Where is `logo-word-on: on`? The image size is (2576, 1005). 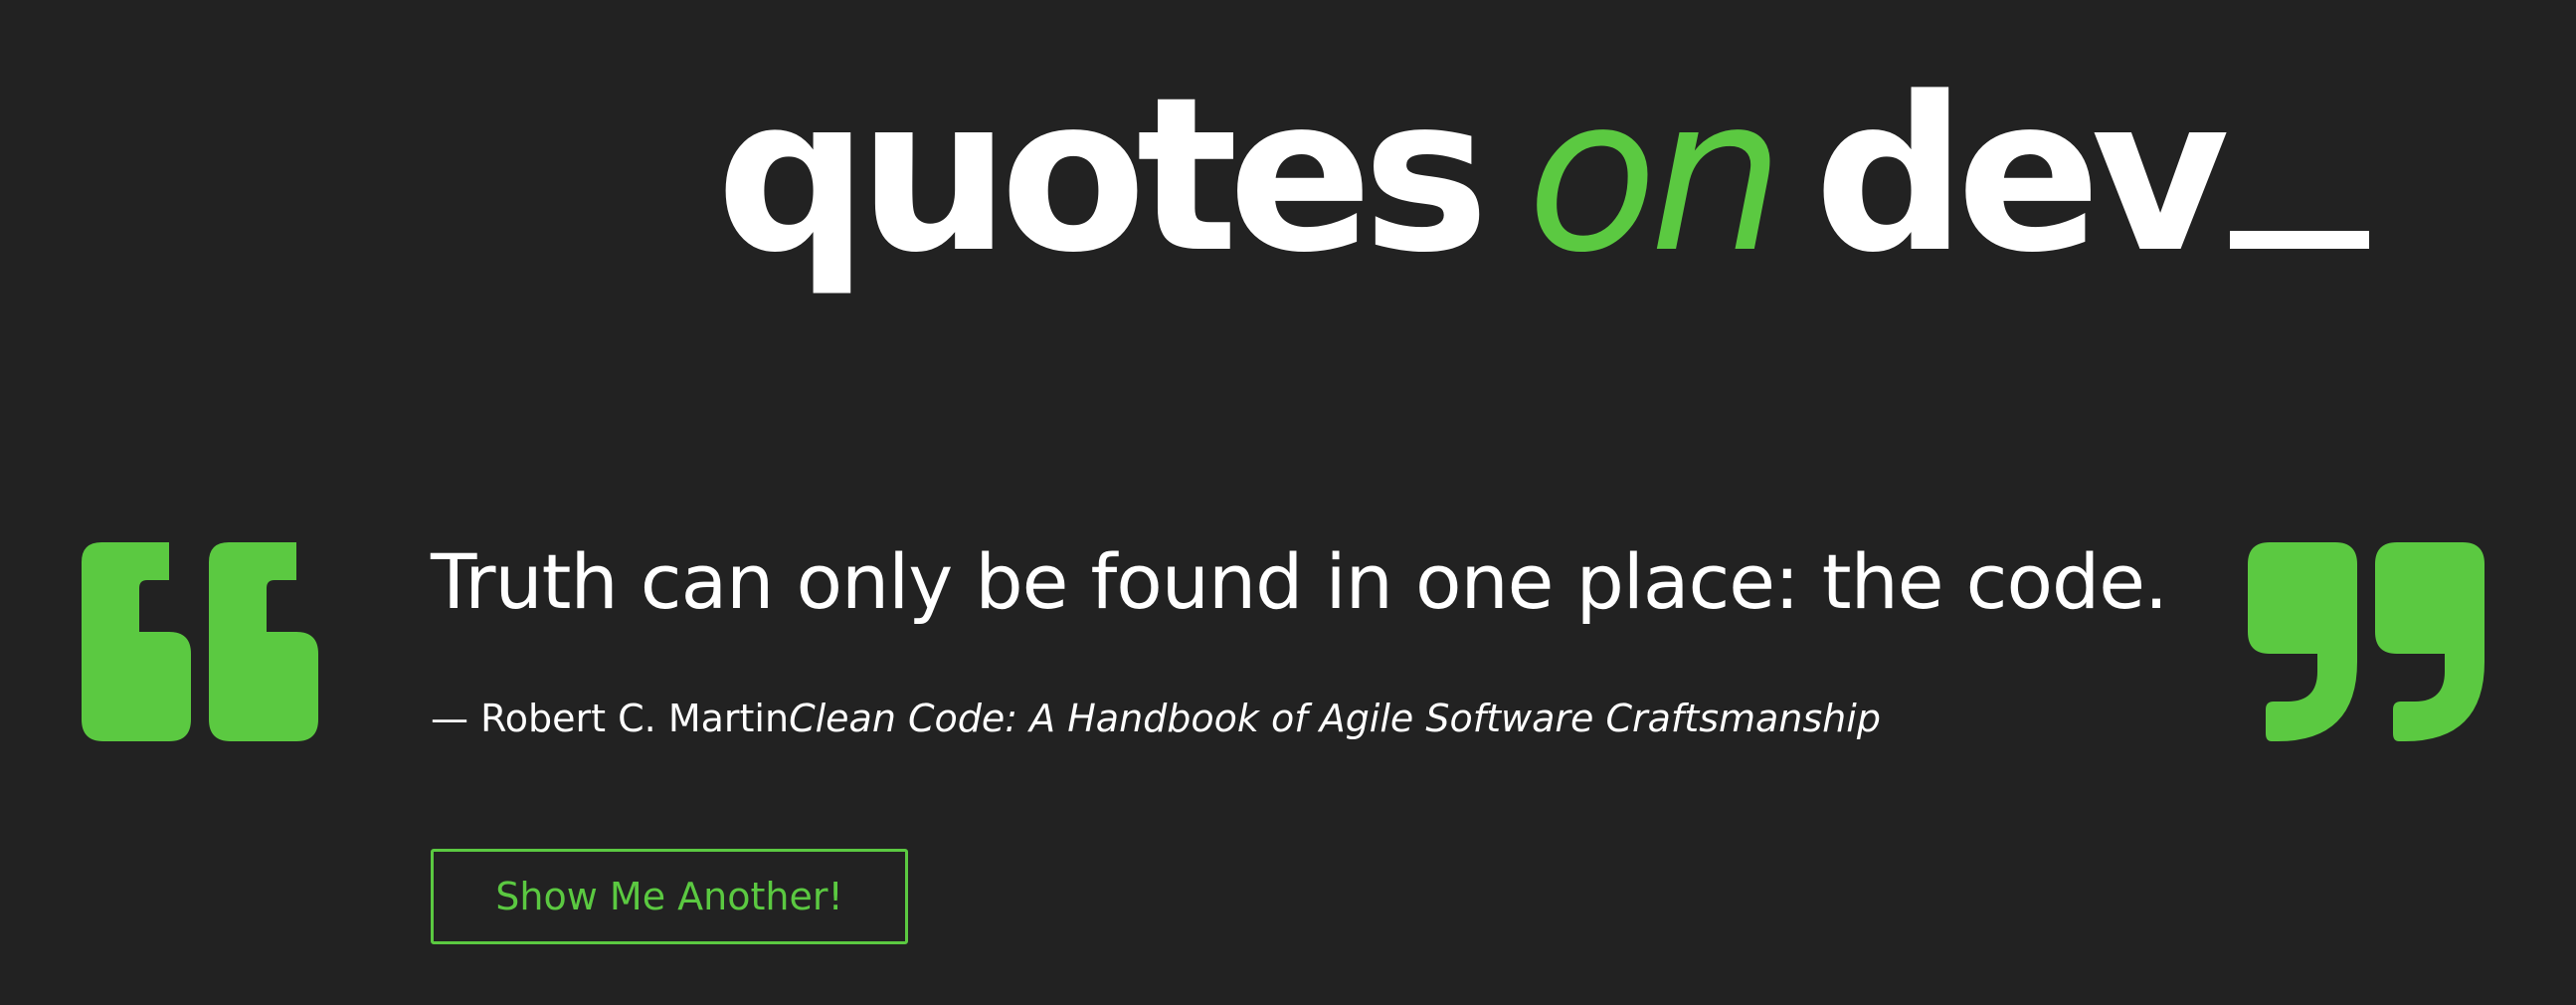 logo-word-on: on is located at coordinates (1655, 176).